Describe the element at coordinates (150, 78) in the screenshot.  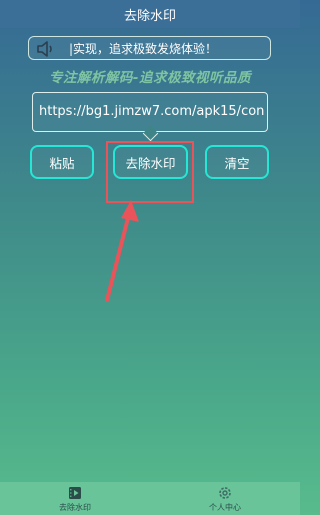
I see `slogan-text: 专注解析解码-追求极致视听品质` at that location.